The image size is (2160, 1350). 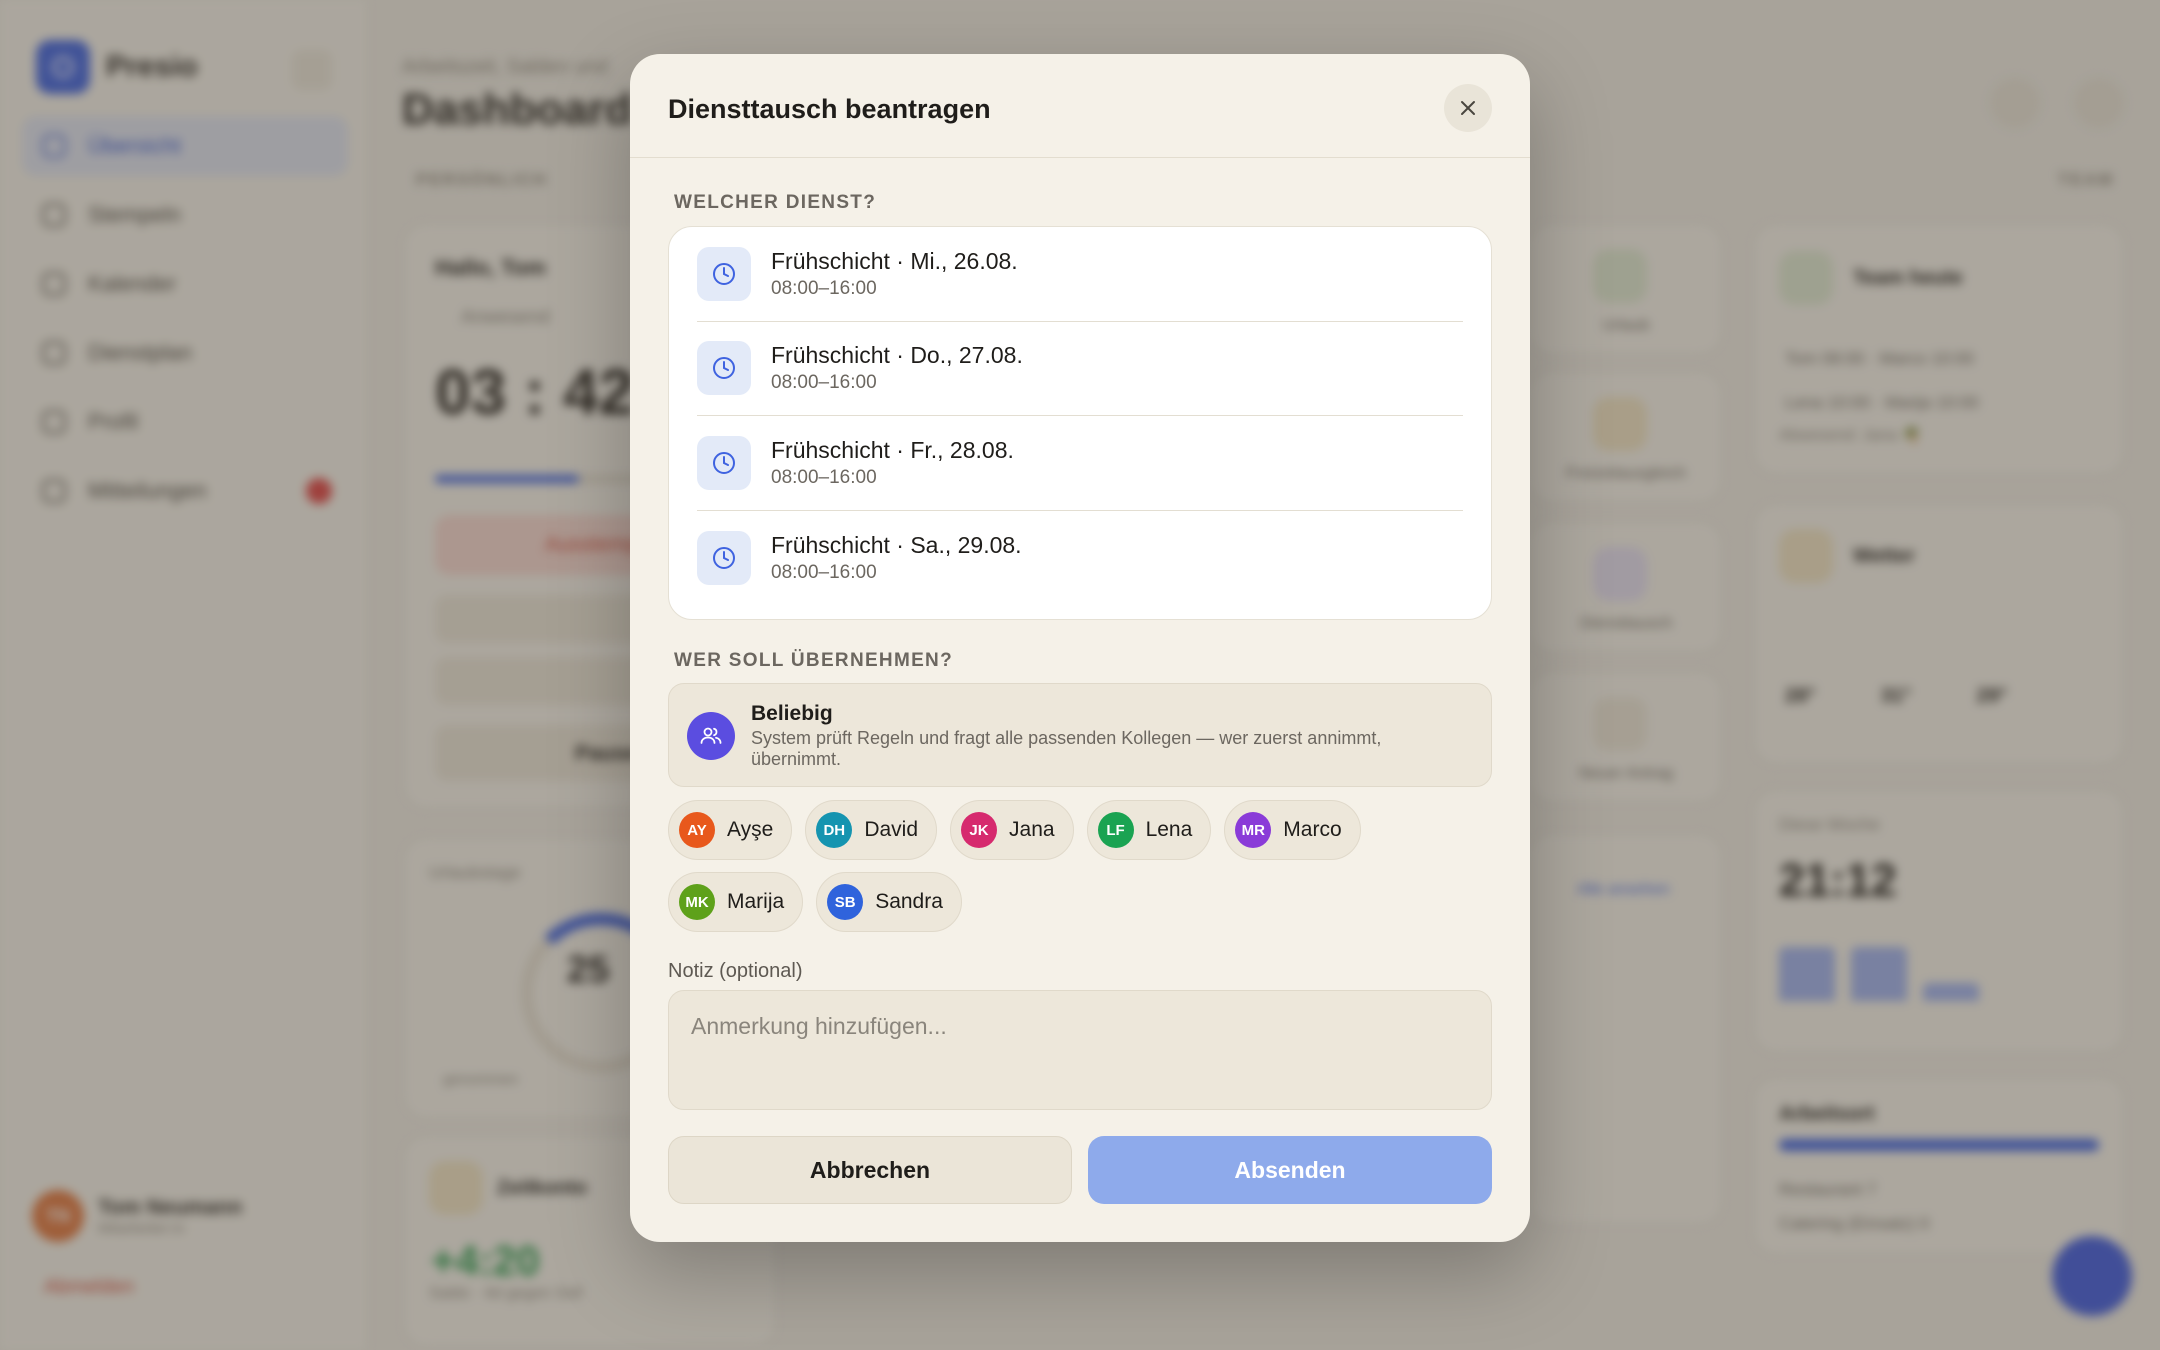 I want to click on colleague-chip: JK Jana, so click(x=1012, y=830).